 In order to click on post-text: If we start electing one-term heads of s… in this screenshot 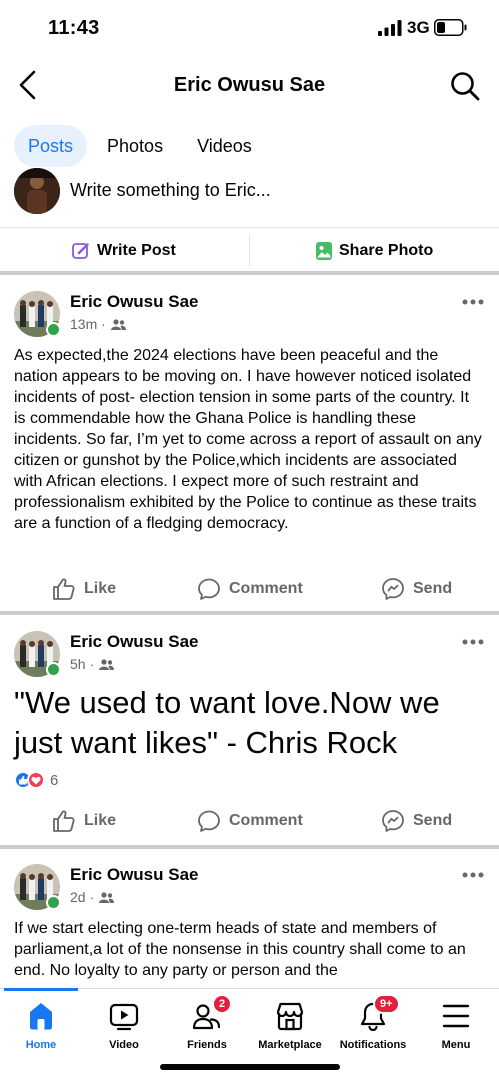, I will do `click(240, 949)`.